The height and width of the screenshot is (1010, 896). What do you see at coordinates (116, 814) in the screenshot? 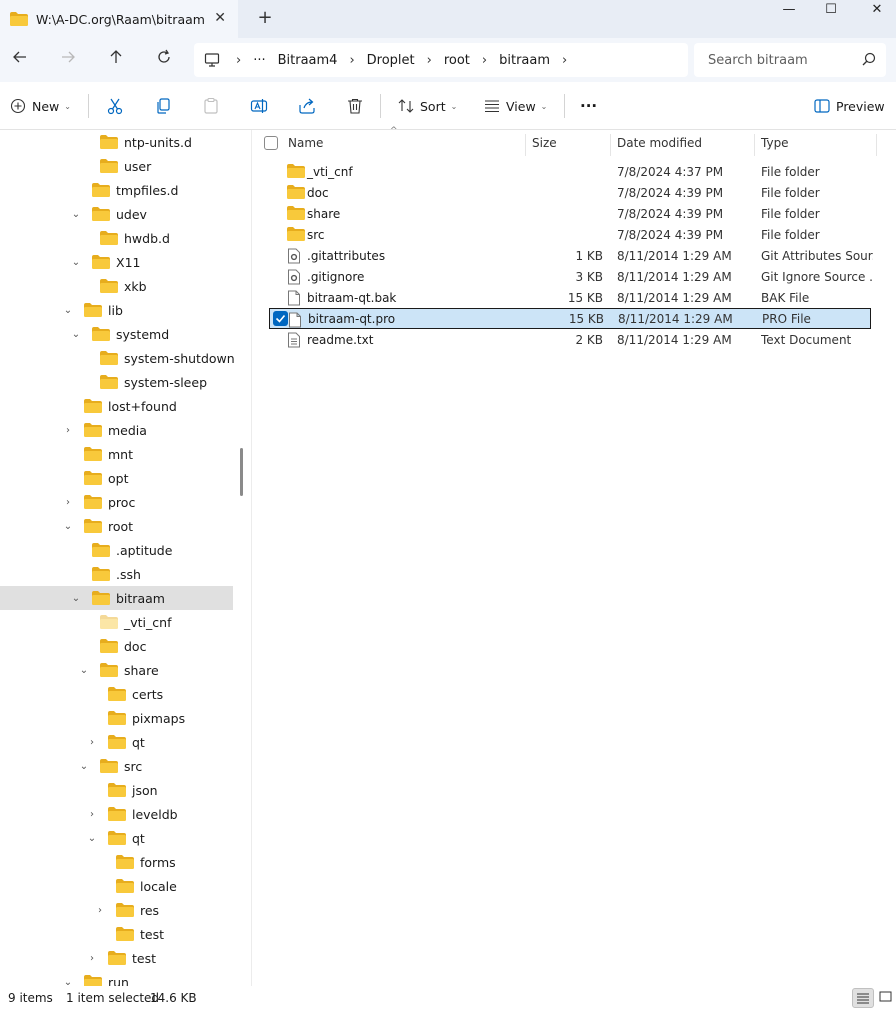
I see `sidebar-item: › leveldb` at bounding box center [116, 814].